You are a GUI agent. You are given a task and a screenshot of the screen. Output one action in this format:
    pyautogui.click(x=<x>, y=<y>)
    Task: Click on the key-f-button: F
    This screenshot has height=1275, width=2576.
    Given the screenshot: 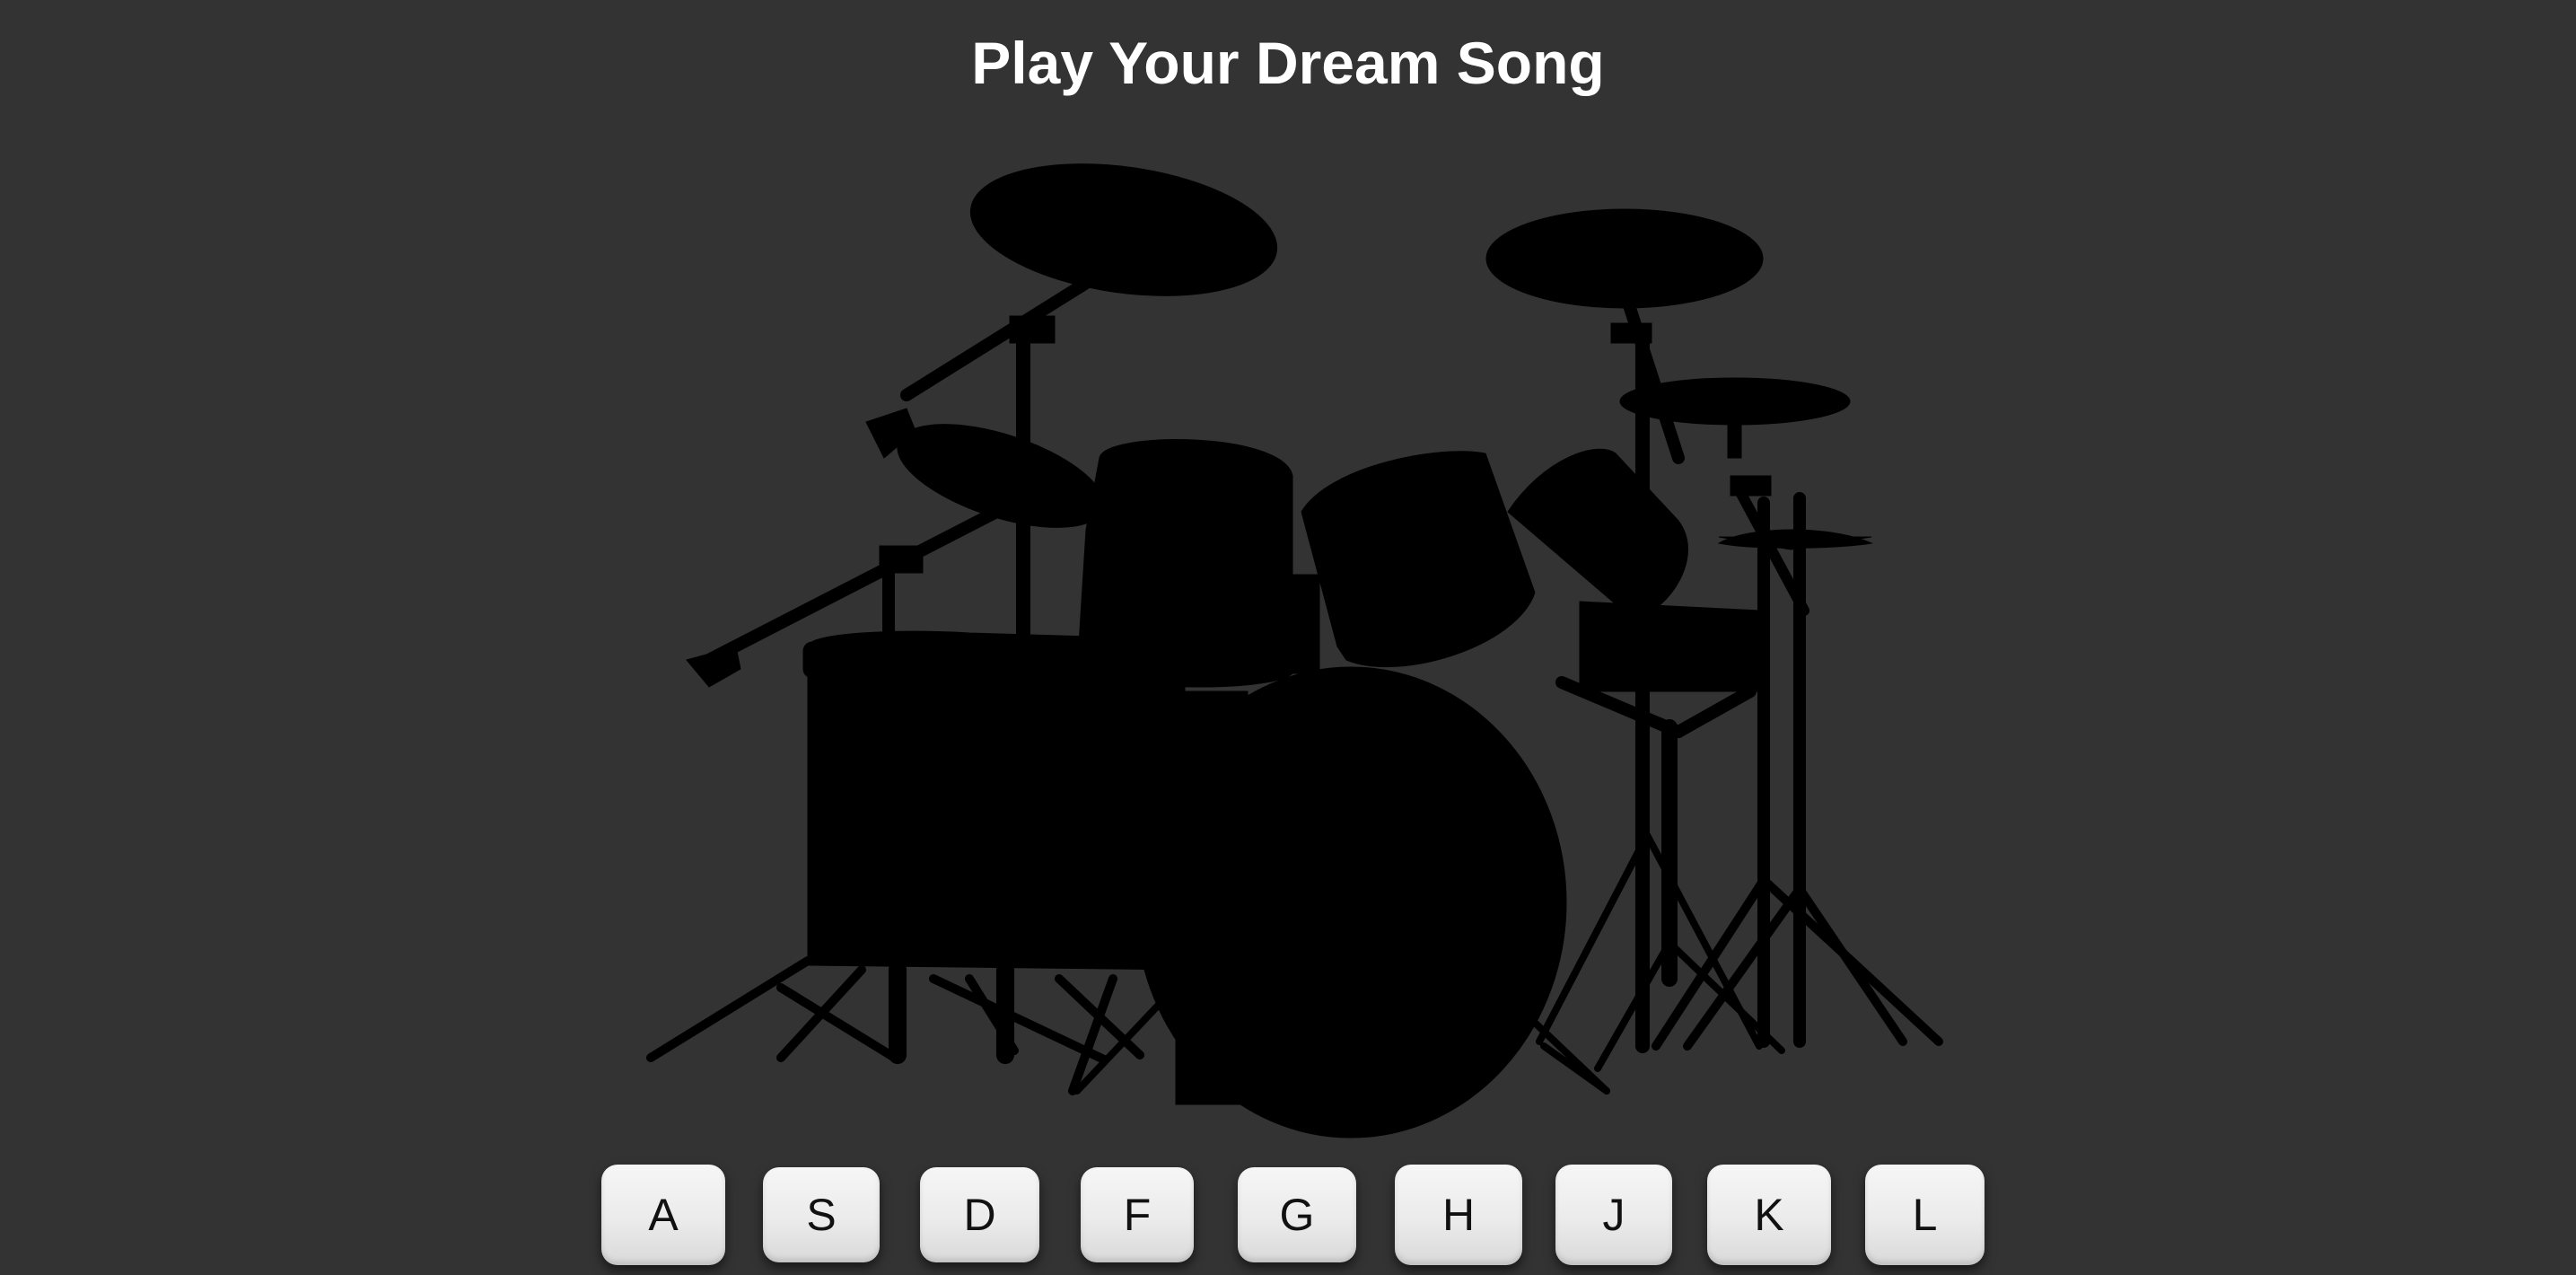 What is the action you would take?
    pyautogui.click(x=1137, y=1215)
    